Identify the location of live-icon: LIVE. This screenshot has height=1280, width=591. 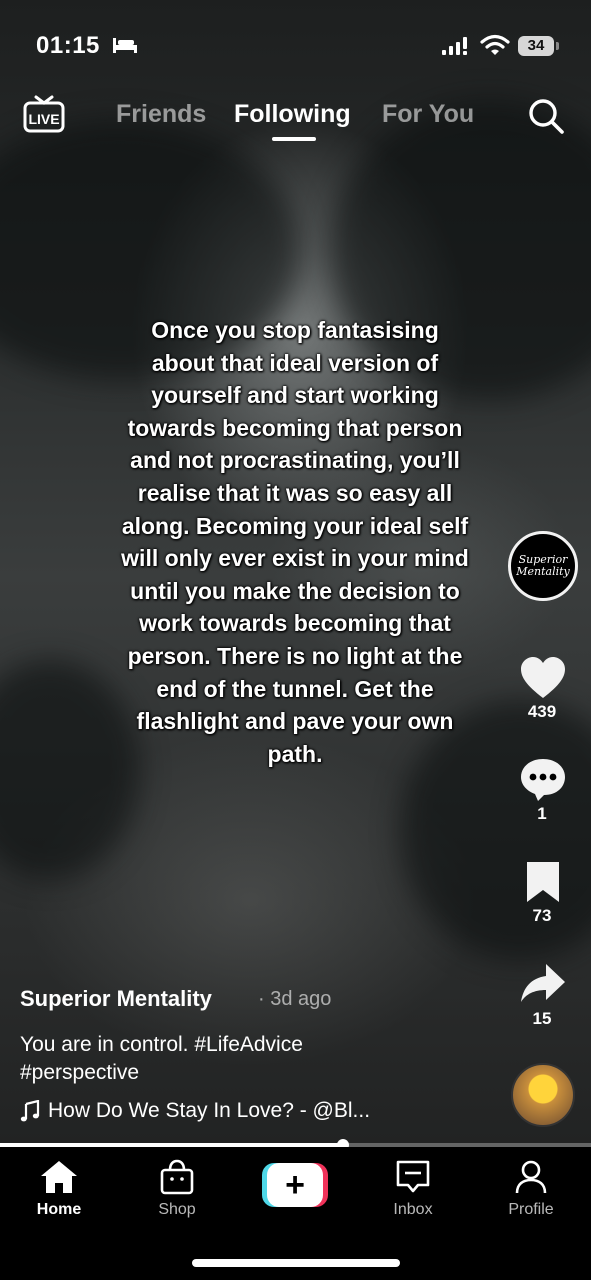
(44, 114).